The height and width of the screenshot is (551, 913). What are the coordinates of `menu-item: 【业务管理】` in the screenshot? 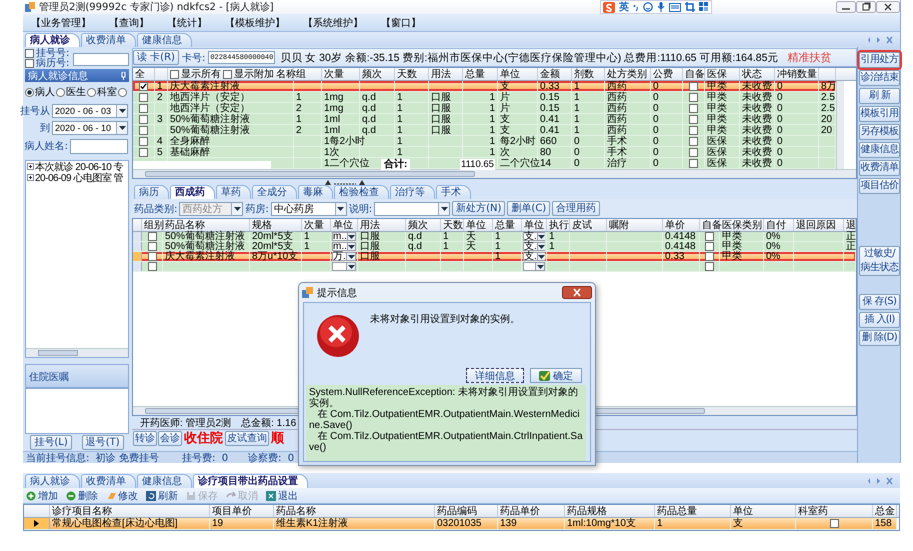 It's located at (61, 23).